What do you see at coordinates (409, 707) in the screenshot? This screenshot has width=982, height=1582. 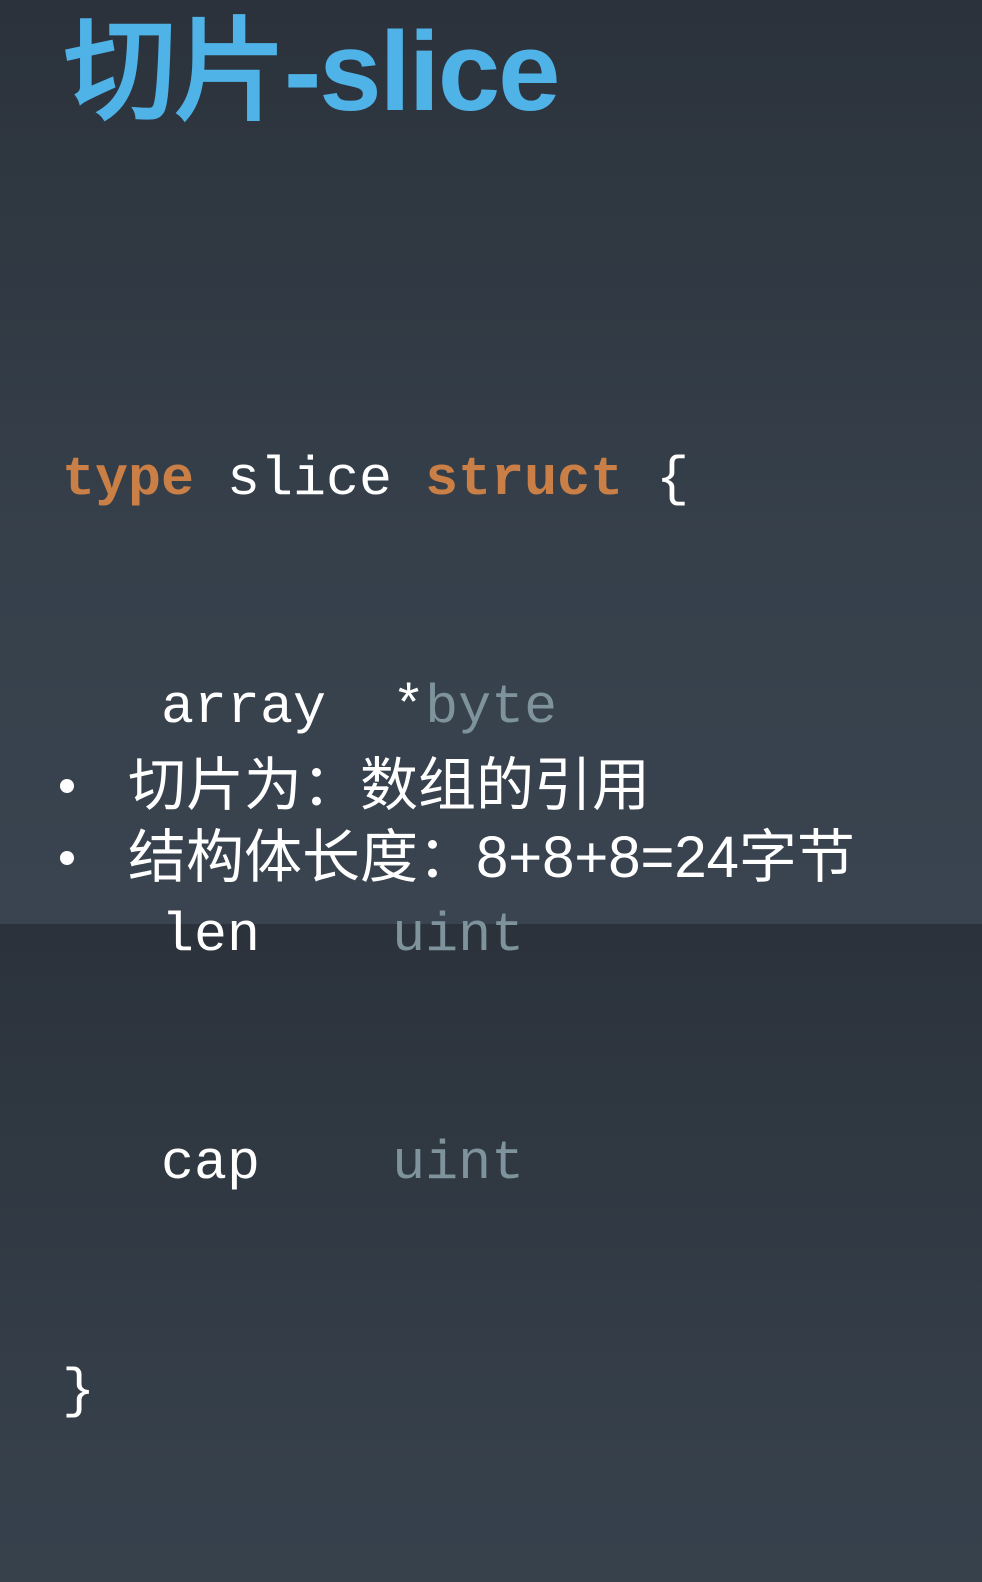 I see `pointer-star: *` at bounding box center [409, 707].